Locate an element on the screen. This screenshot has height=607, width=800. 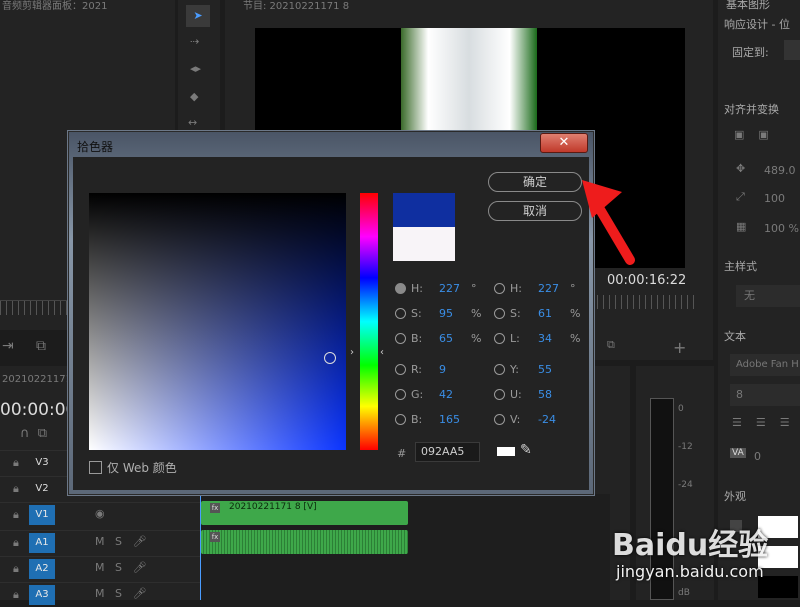
hsl-s-row: S: 61 % is located at coordinates (537, 313).